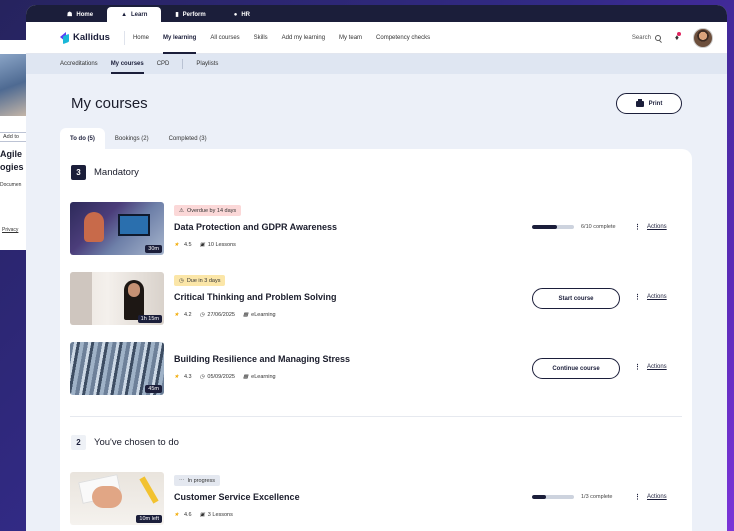  Describe the element at coordinates (201, 480) in the screenshot. I see `badge-label: In progress` at that location.